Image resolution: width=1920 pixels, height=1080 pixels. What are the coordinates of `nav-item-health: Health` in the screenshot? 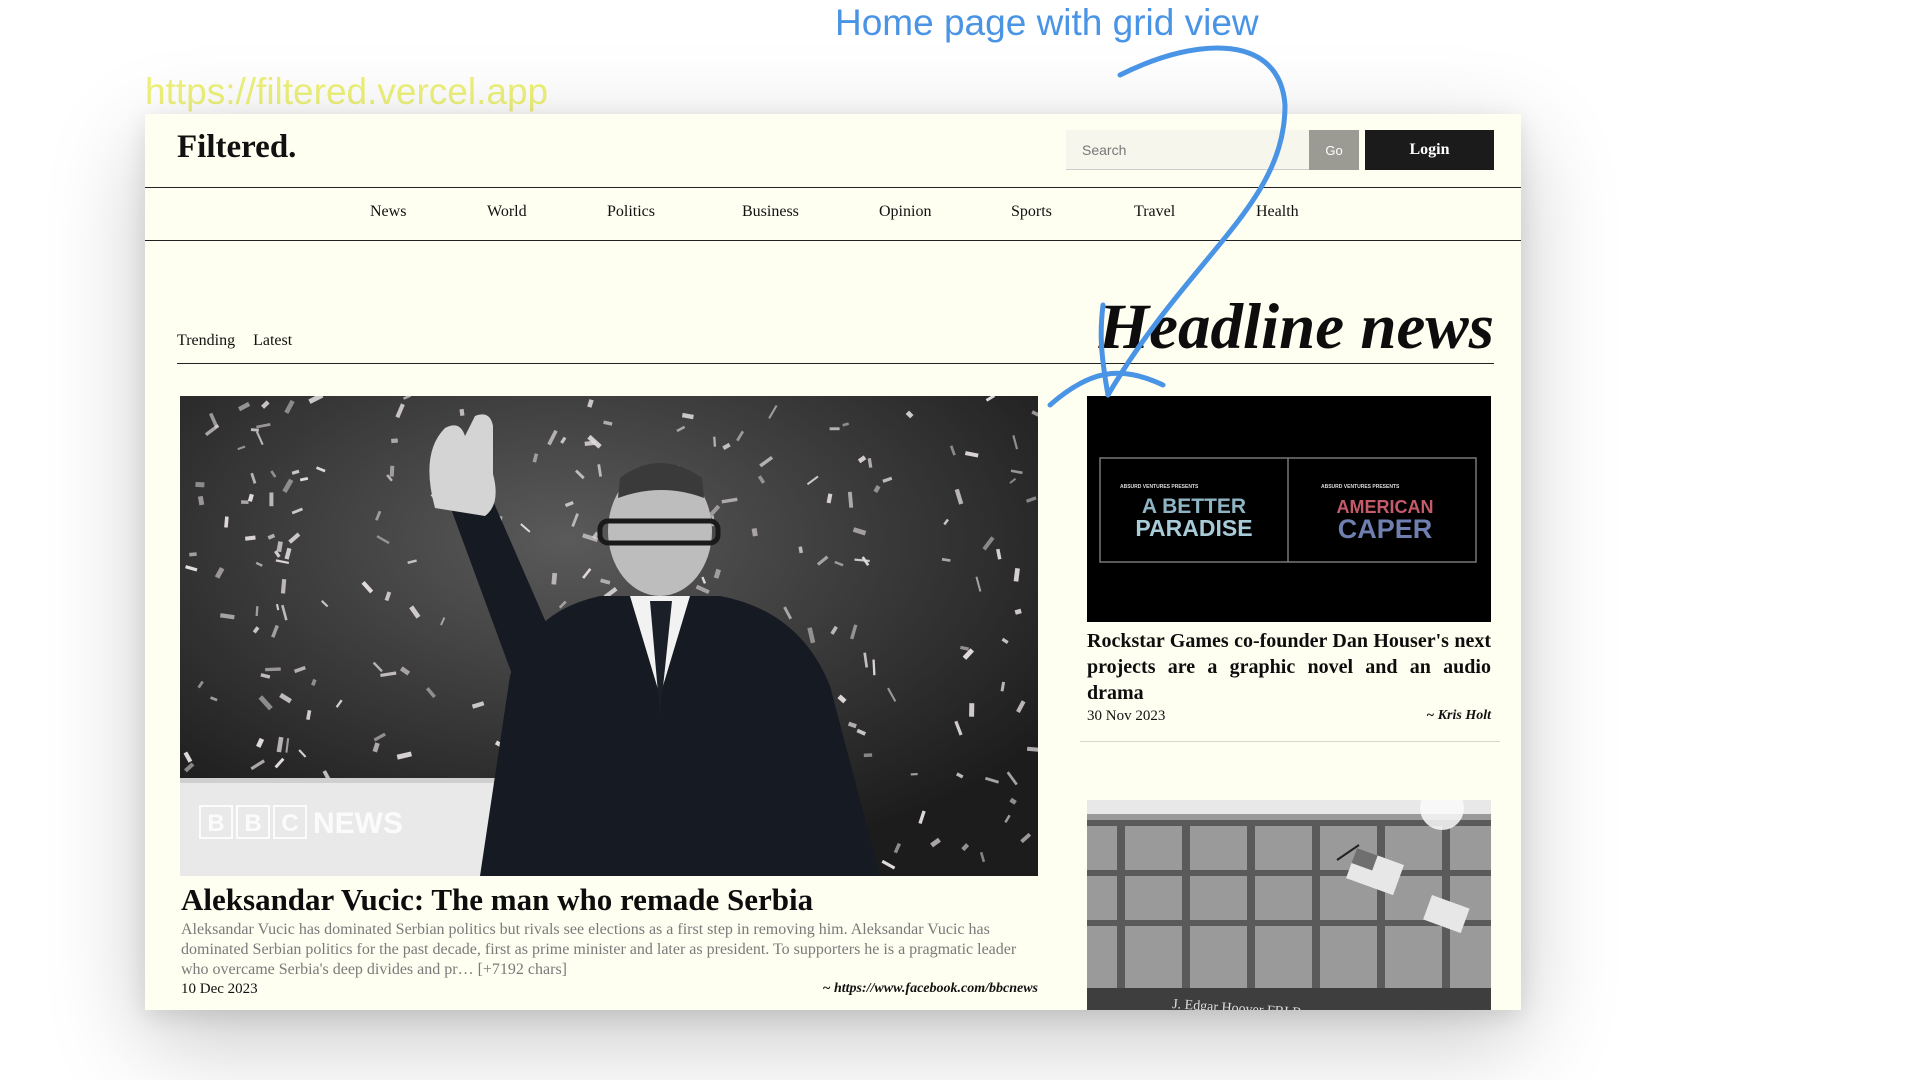 It's located at (1277, 212).